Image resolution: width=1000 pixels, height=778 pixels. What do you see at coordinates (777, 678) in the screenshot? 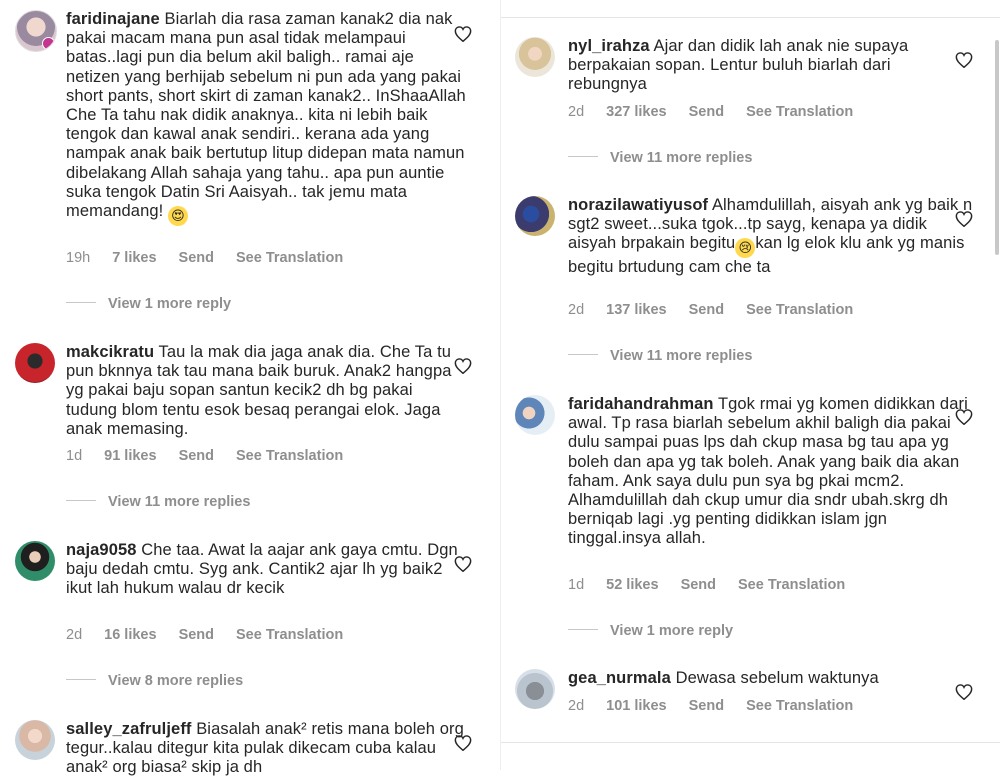
I see `comment-text: Dewasa sebelum waktunya` at bounding box center [777, 678].